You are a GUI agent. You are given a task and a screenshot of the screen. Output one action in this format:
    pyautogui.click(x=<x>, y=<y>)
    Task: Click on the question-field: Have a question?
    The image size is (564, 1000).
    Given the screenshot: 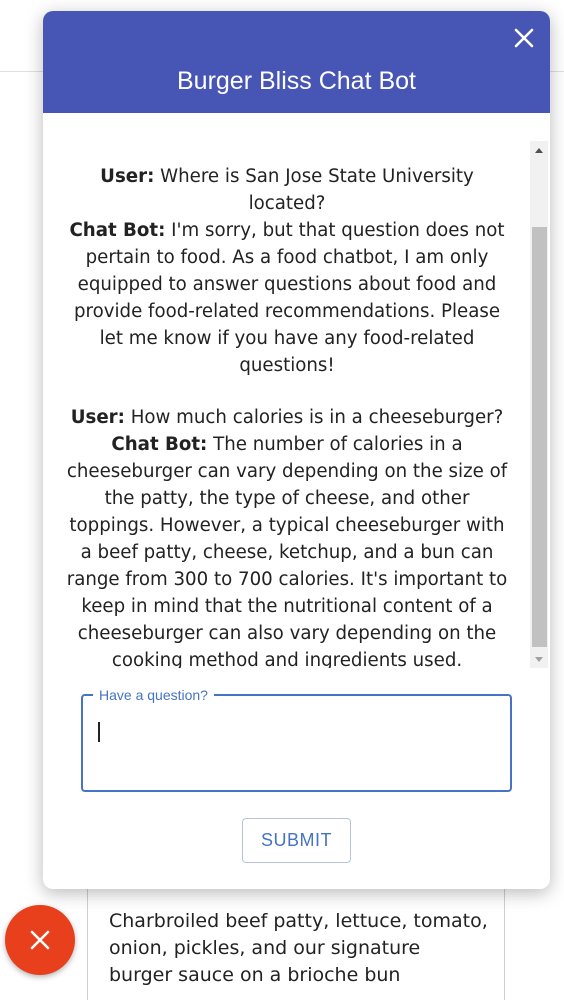 What is the action you would take?
    pyautogui.click(x=296, y=739)
    